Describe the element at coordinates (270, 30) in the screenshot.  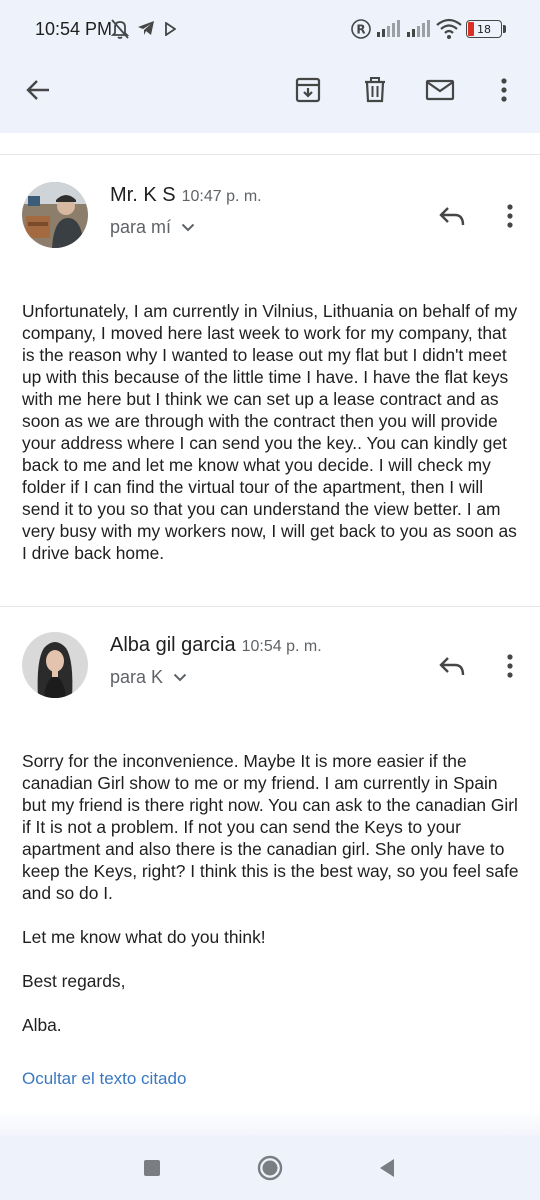
I see `status-bar: 10:54 PM R 18` at that location.